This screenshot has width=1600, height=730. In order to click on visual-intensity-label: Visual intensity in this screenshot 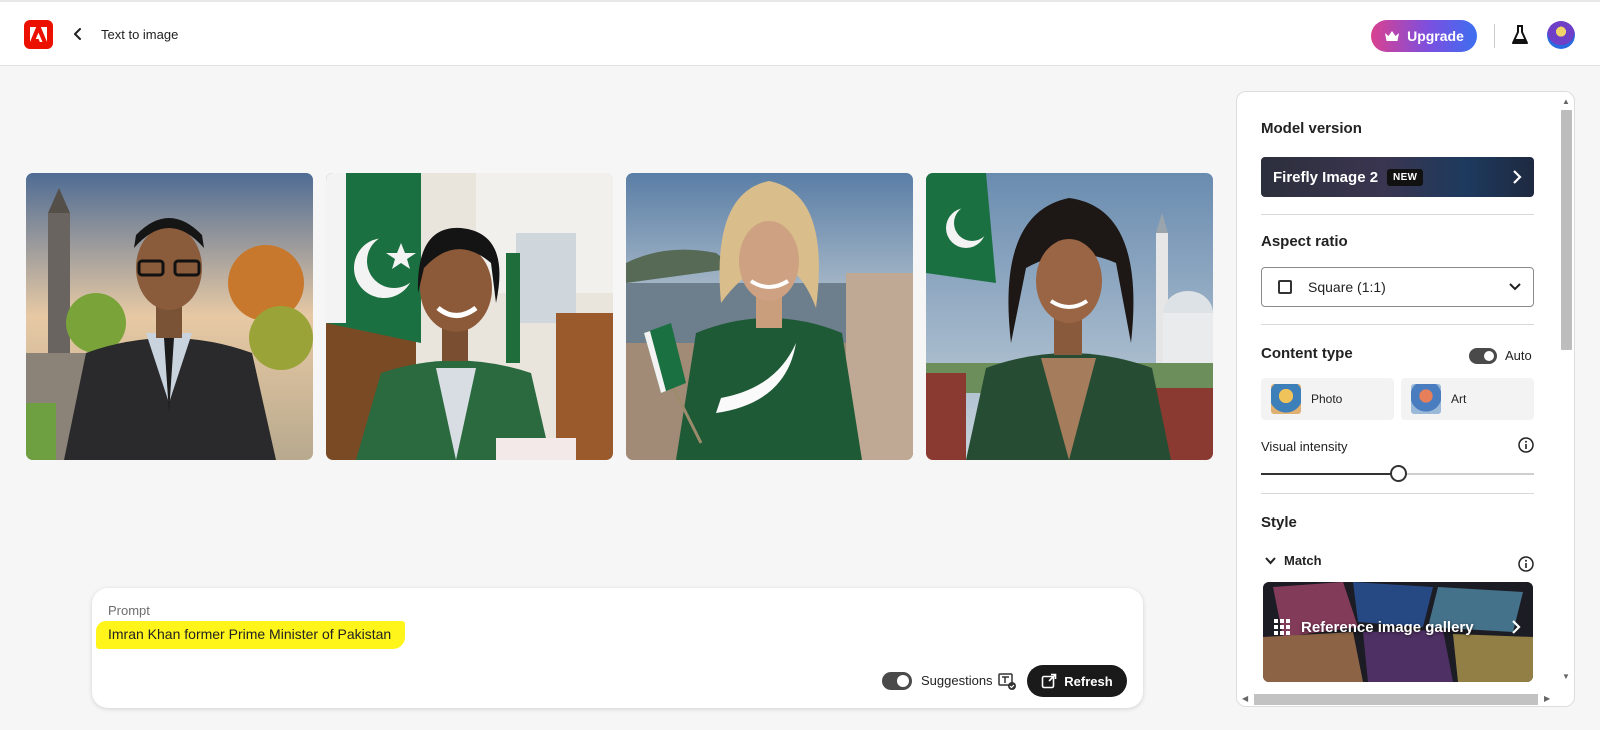, I will do `click(1304, 446)`.